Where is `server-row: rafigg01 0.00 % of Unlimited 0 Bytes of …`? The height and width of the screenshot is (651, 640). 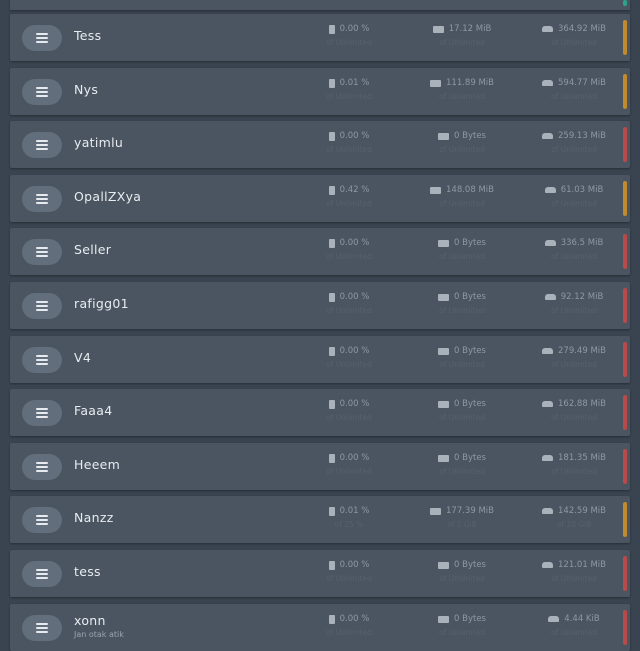
server-row: rafigg01 0.00 % of Unlimited 0 Bytes of … is located at coordinates (320, 305).